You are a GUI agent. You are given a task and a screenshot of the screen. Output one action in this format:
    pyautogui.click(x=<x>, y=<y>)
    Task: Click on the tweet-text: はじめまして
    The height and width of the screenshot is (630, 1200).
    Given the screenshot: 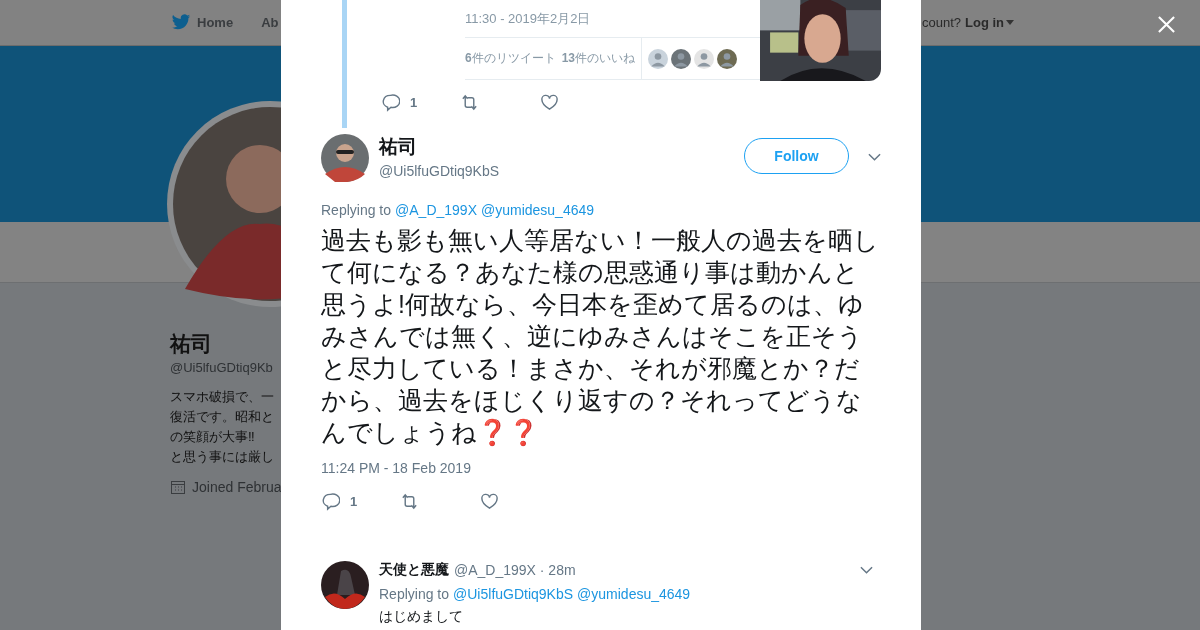 What is the action you would take?
    pyautogui.click(x=421, y=617)
    